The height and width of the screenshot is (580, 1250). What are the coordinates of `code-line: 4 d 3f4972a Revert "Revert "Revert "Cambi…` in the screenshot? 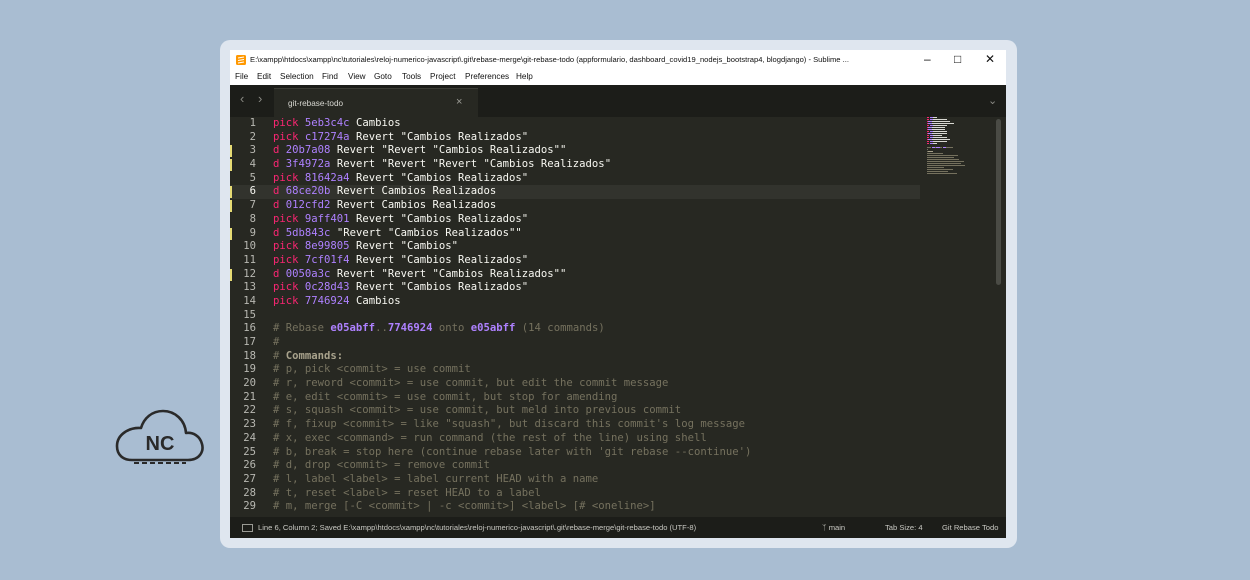 It's located at (575, 165).